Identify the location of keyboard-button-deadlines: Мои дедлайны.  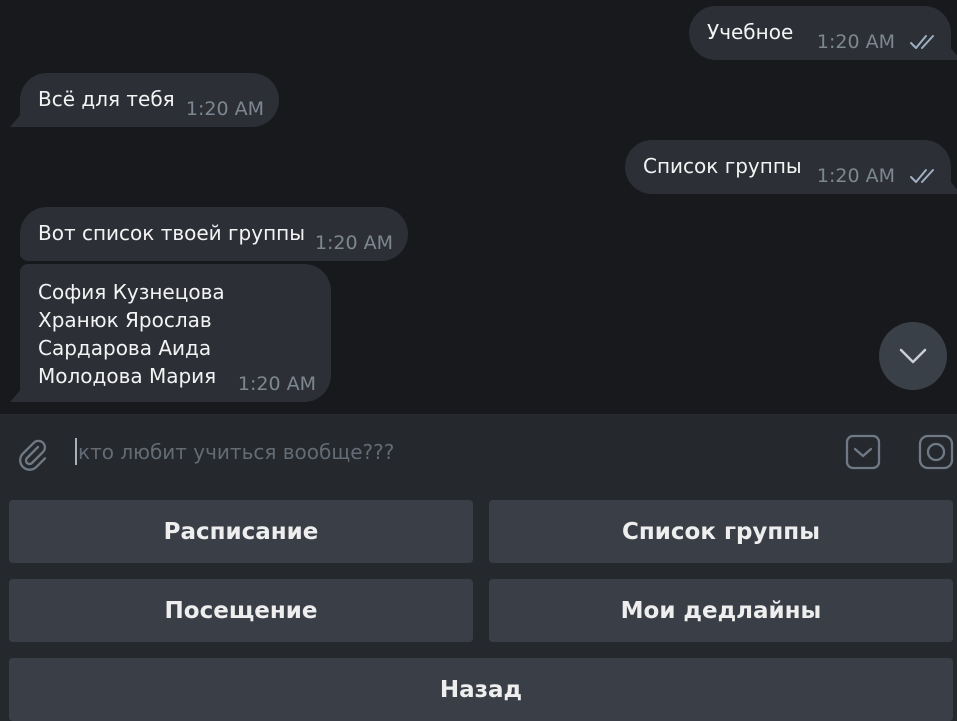
(721, 610).